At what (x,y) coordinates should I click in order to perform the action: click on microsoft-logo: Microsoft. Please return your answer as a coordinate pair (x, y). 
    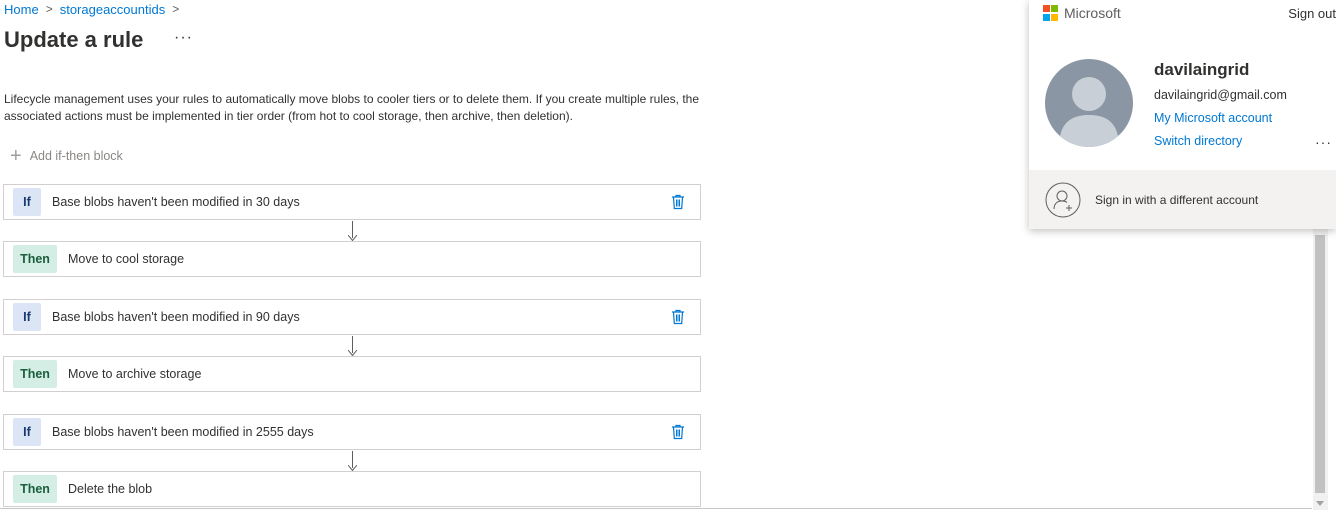
    Looking at the image, I should click on (1082, 13).